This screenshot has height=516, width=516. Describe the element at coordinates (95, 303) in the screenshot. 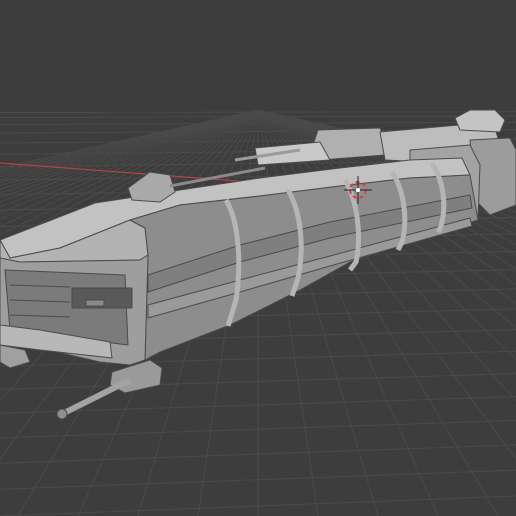

I see `bow-hatch-detail` at that location.